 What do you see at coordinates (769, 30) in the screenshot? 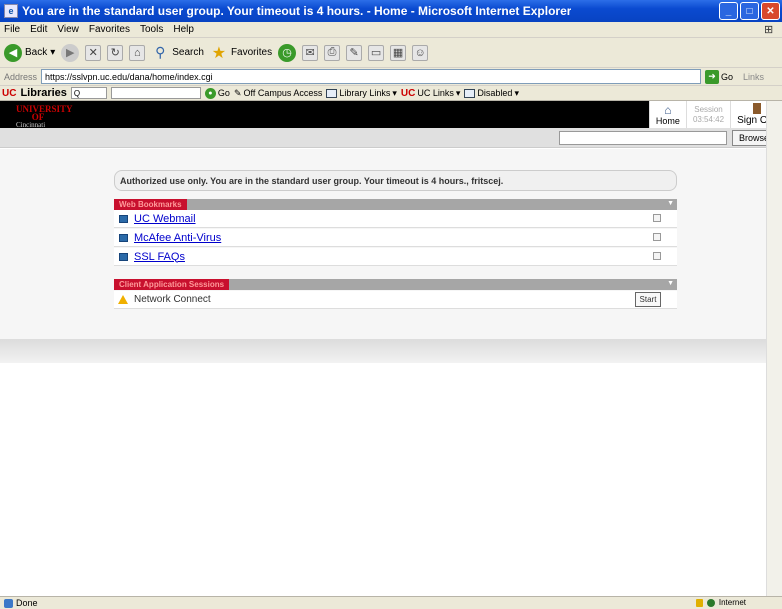
I see `windows-logo-icon: ⊞` at bounding box center [769, 30].